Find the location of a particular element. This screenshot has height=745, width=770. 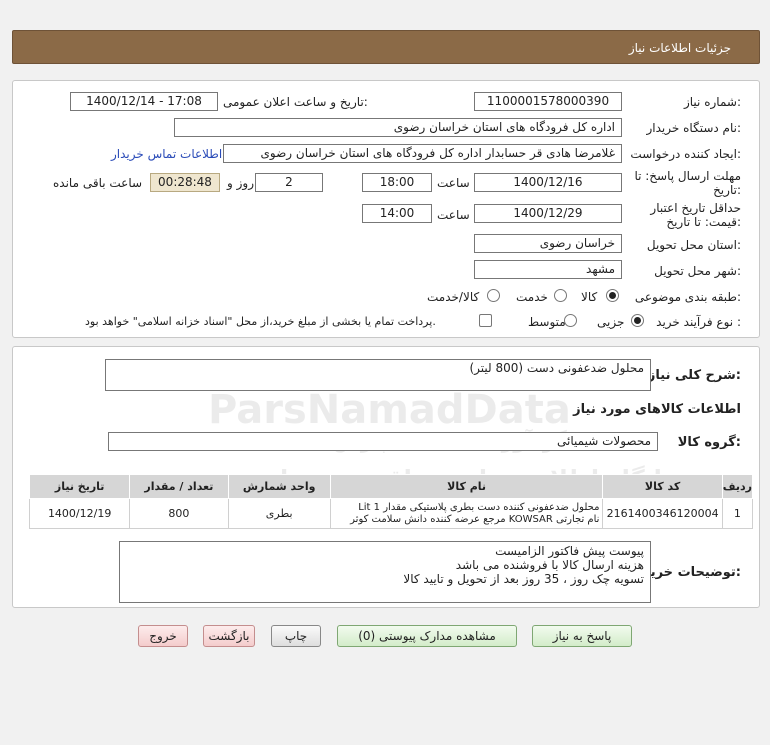

cell-code: 2161400346120004 is located at coordinates (662, 513).